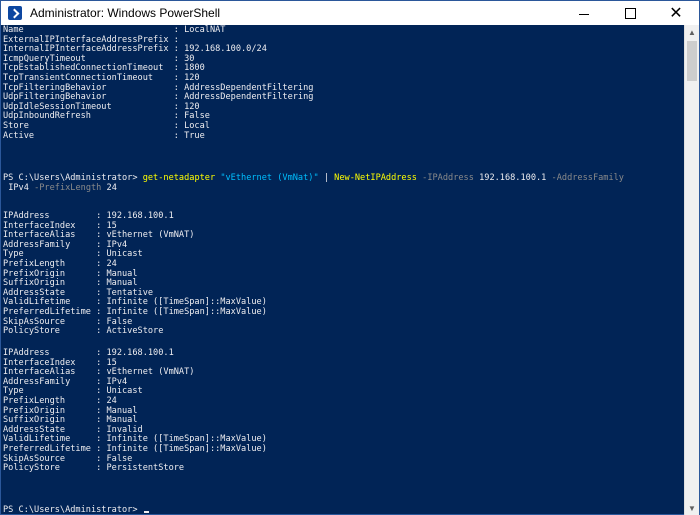  Describe the element at coordinates (146, 512) in the screenshot. I see `text-cursor` at that location.